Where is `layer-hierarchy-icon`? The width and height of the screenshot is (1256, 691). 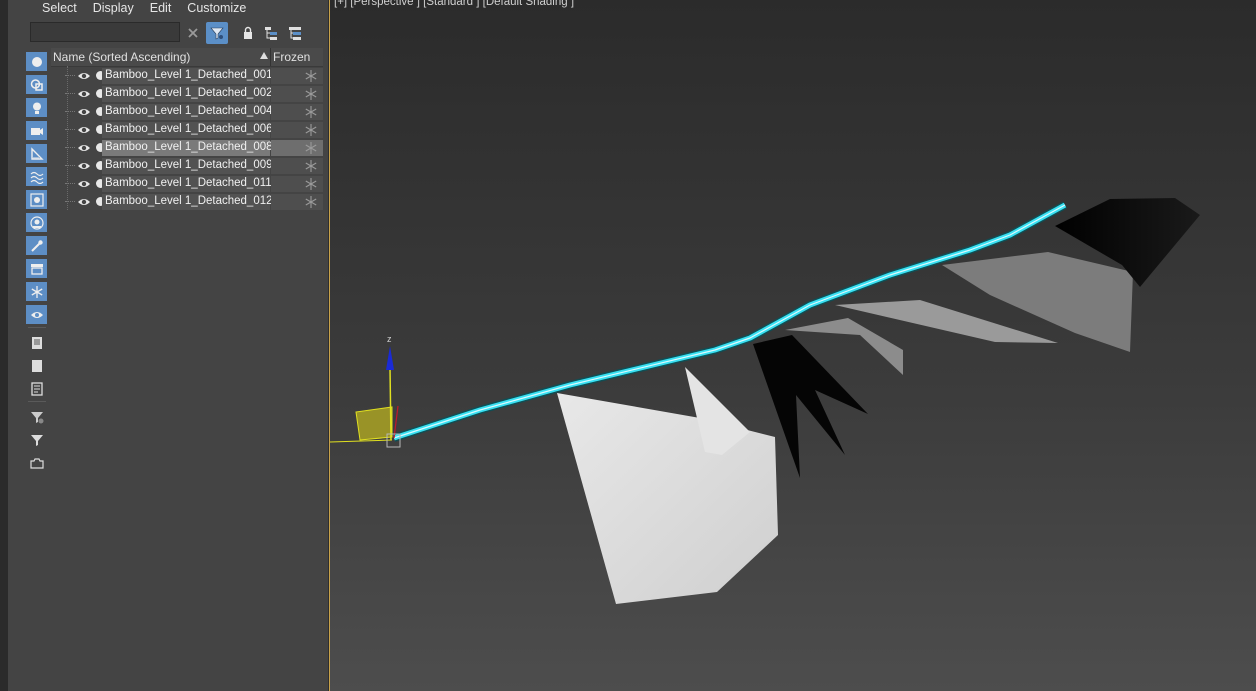 layer-hierarchy-icon is located at coordinates (295, 33).